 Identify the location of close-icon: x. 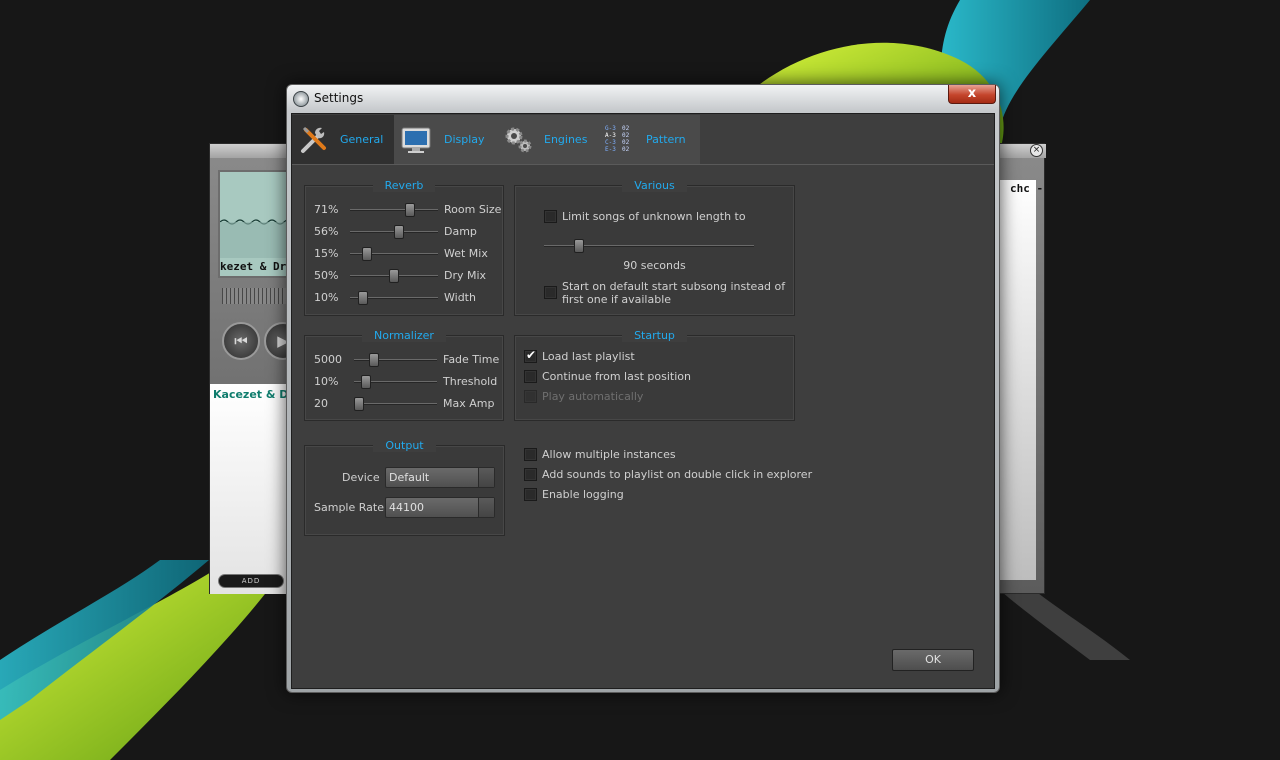
(972, 93).